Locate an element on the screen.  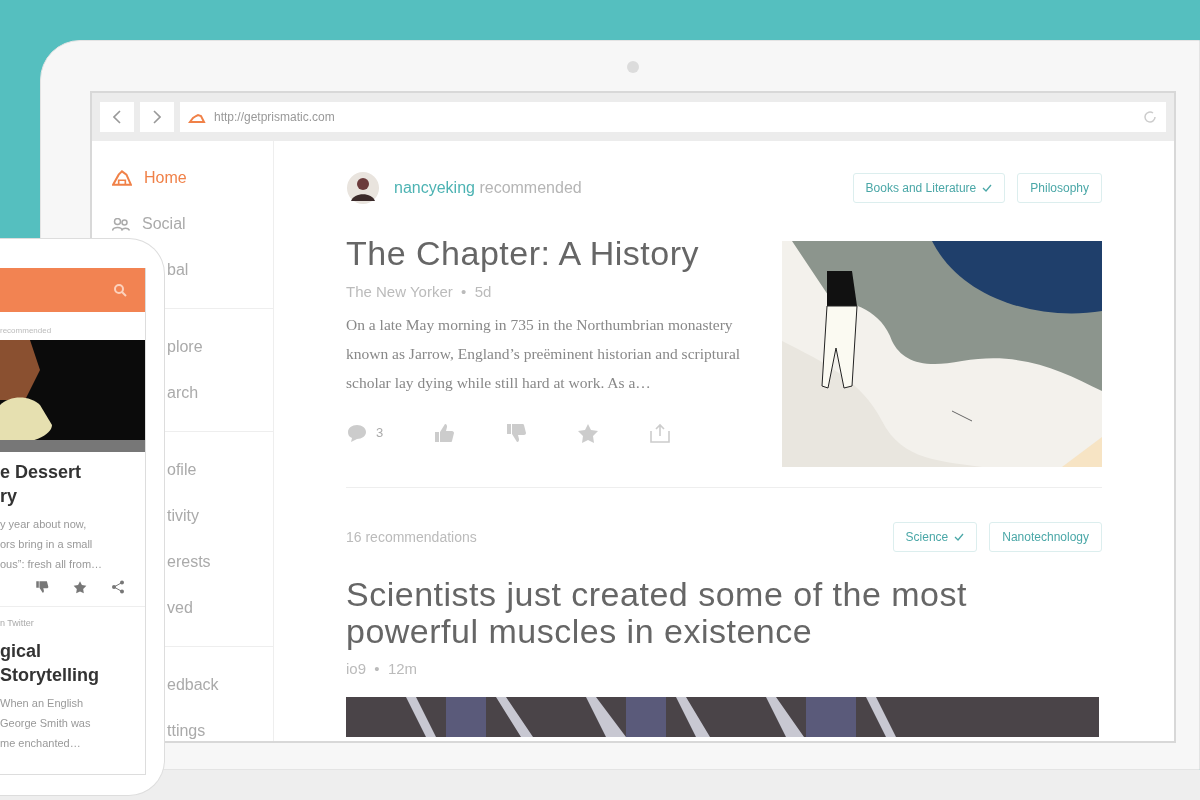
avatar is located at coordinates (363, 188).